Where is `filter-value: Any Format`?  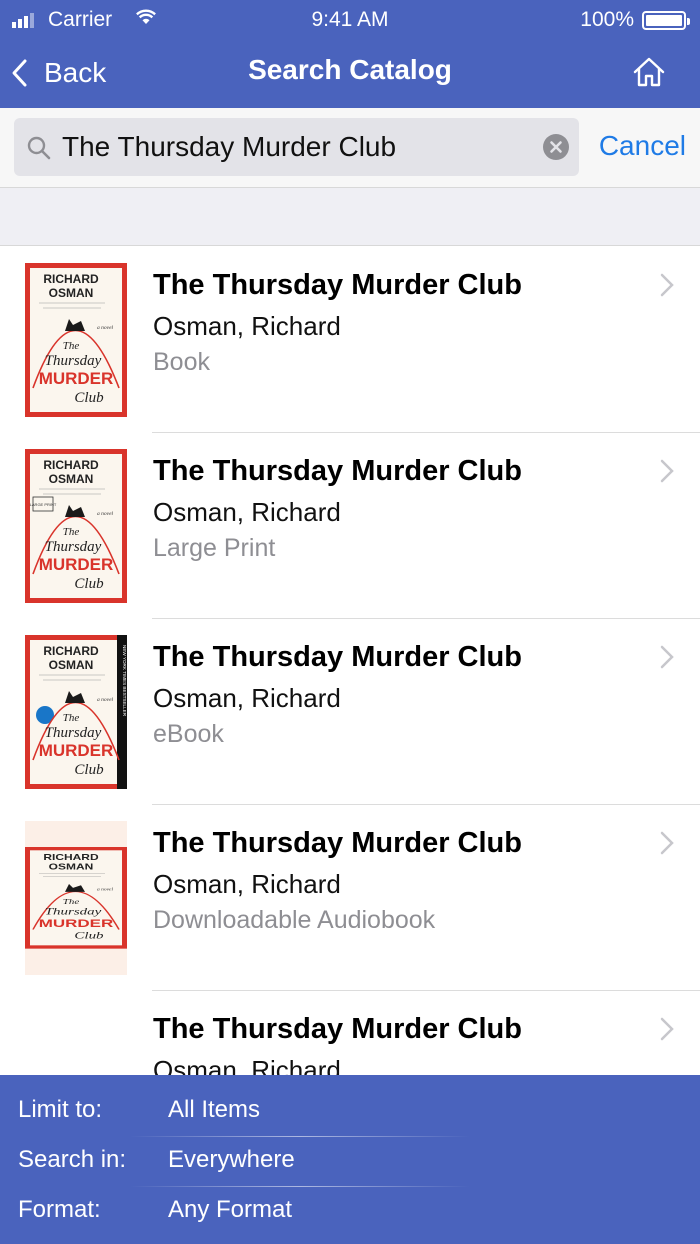
filter-value: Any Format is located at coordinates (230, 1210).